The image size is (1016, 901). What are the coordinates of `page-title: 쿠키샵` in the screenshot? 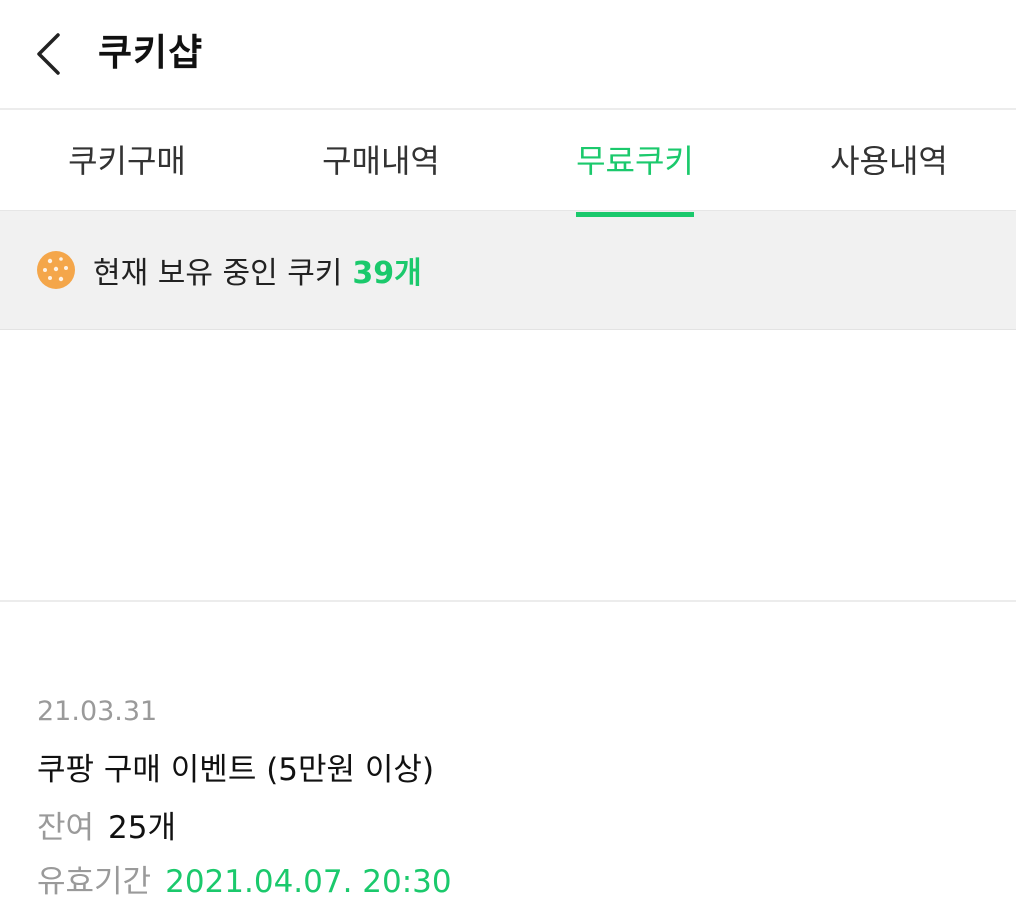 It's located at (151, 52).